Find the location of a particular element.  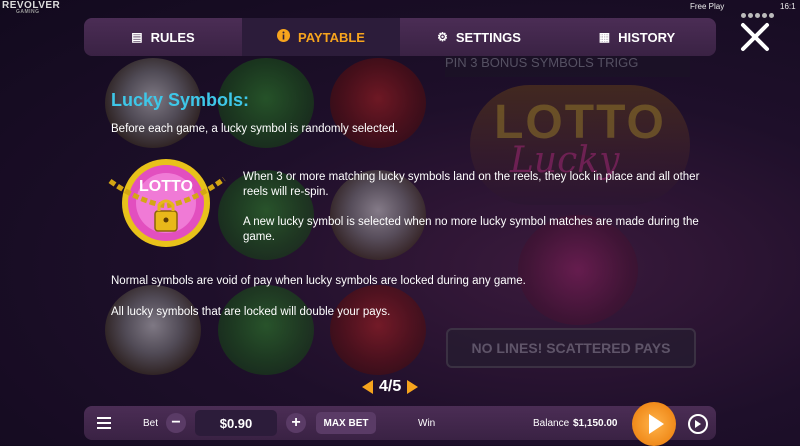

bg-reel-symbol-clover is located at coordinates (266, 330).